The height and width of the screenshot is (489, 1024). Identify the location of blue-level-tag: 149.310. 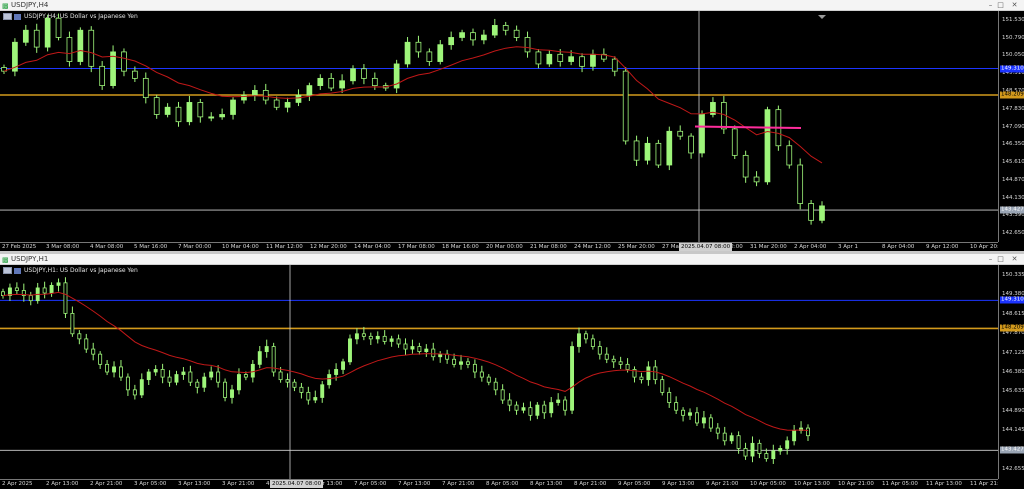
(1012, 300).